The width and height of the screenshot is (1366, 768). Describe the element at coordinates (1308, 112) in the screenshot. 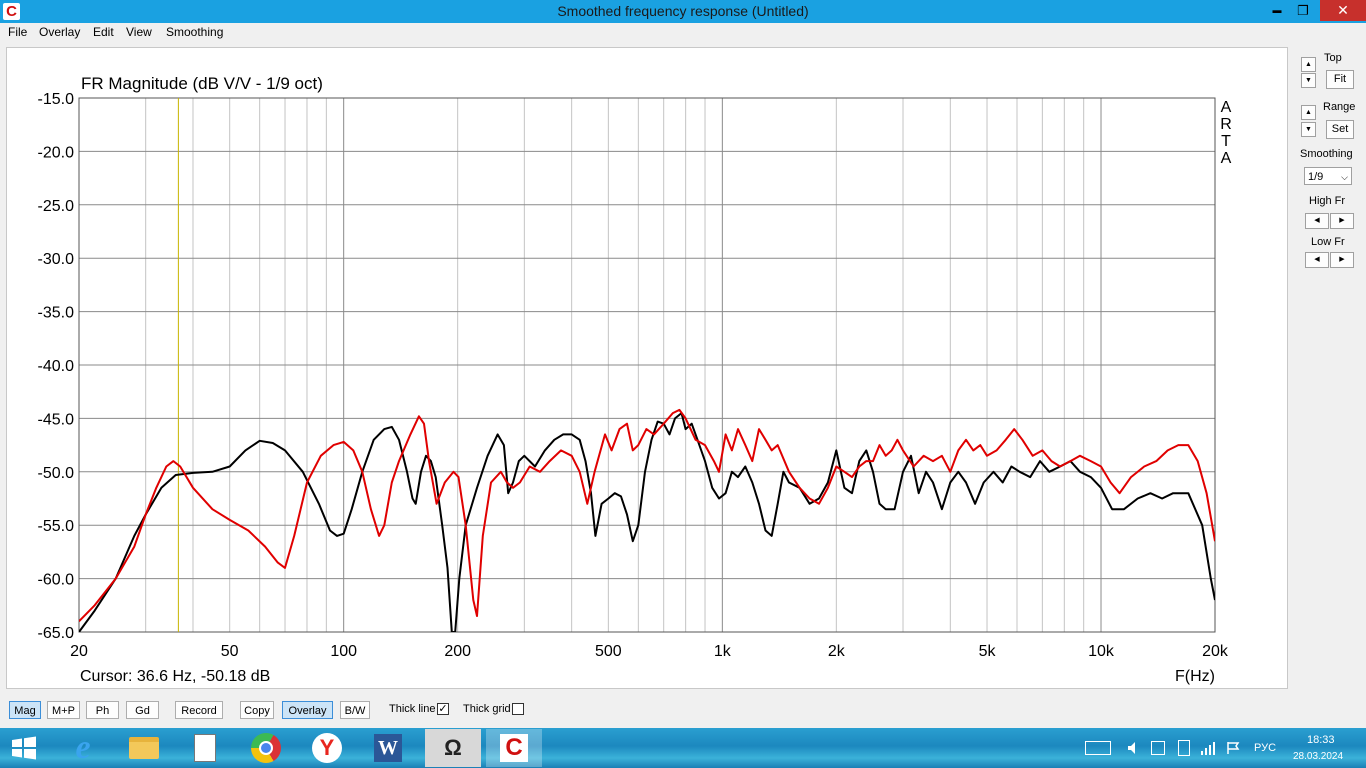

I see `range-up-button: ▲` at that location.